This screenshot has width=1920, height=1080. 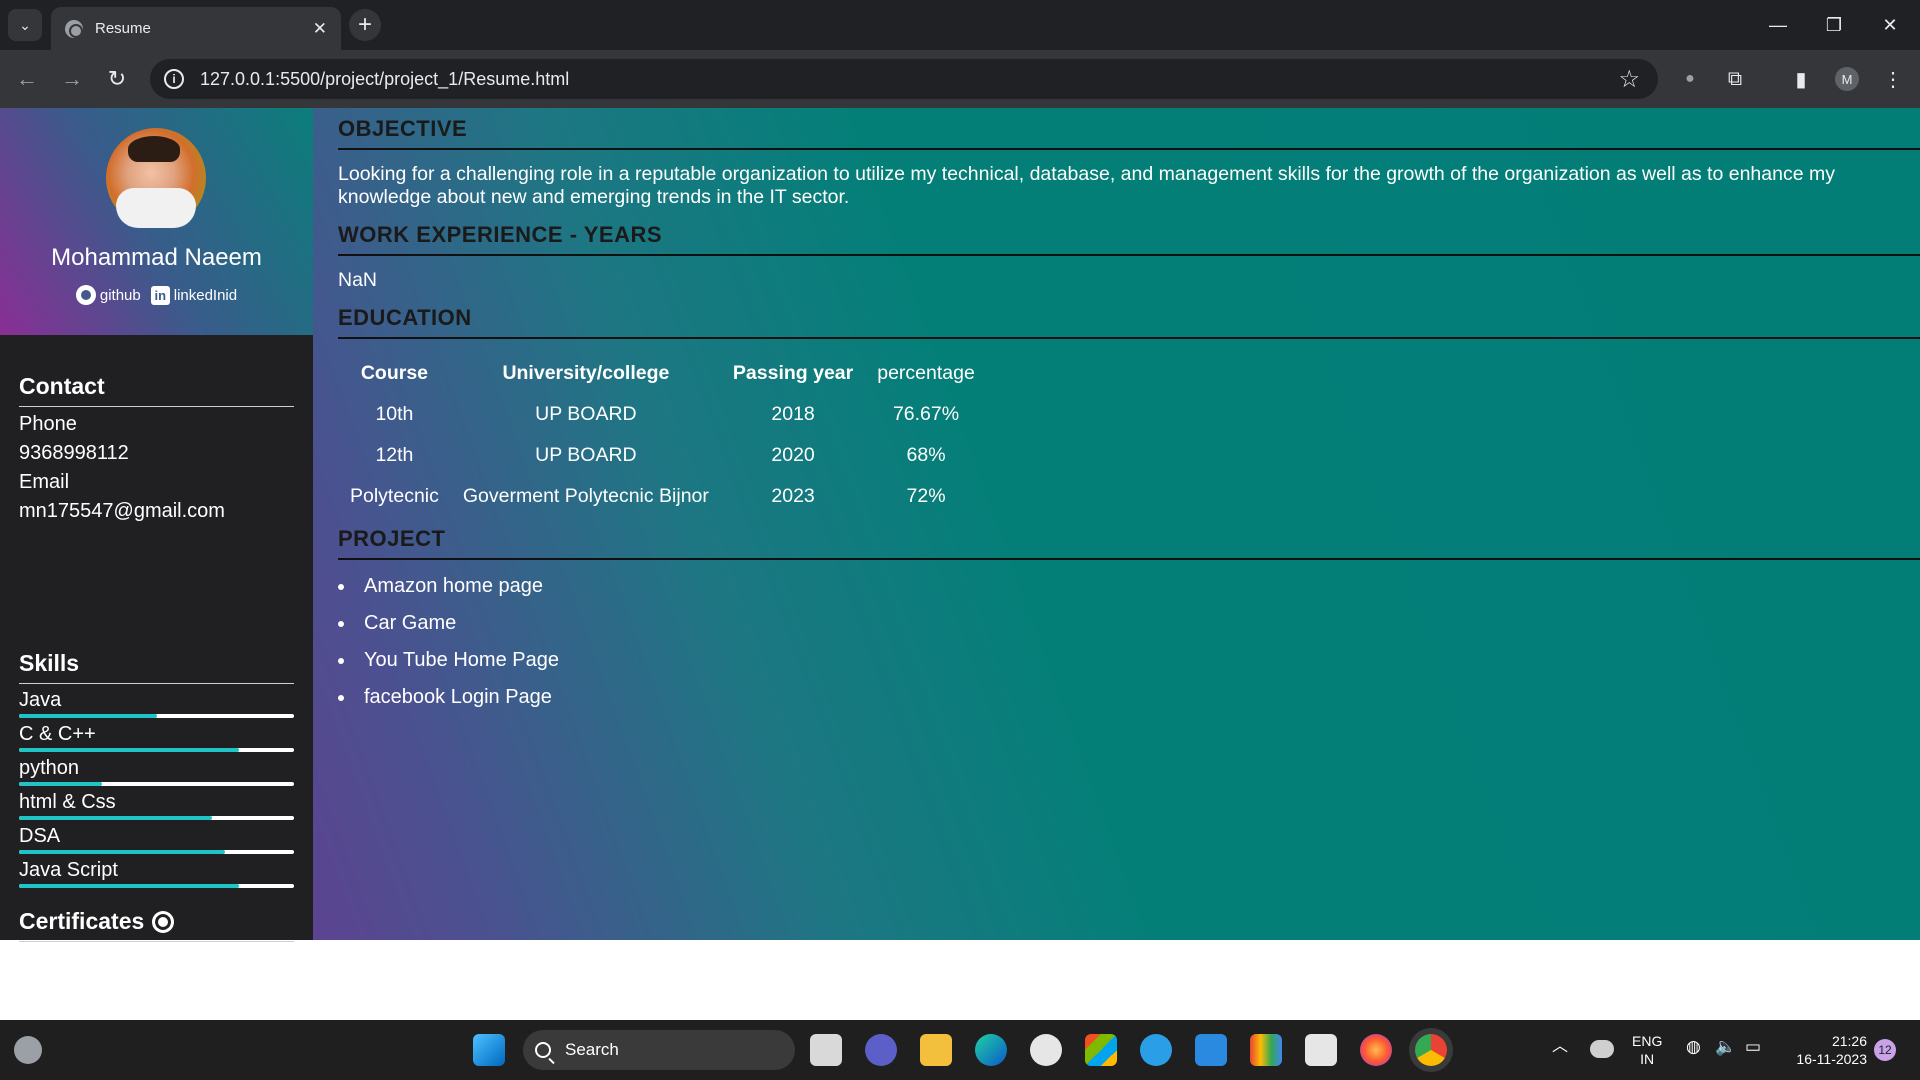 What do you see at coordinates (543, 1050) in the screenshot?
I see `search-icon` at bounding box center [543, 1050].